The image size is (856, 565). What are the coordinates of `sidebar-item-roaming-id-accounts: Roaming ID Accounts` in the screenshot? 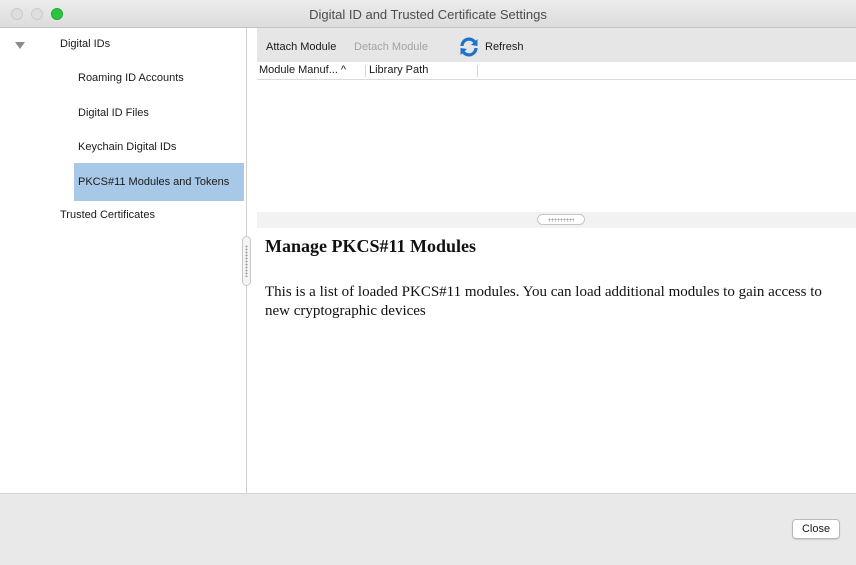 It's located at (131, 78).